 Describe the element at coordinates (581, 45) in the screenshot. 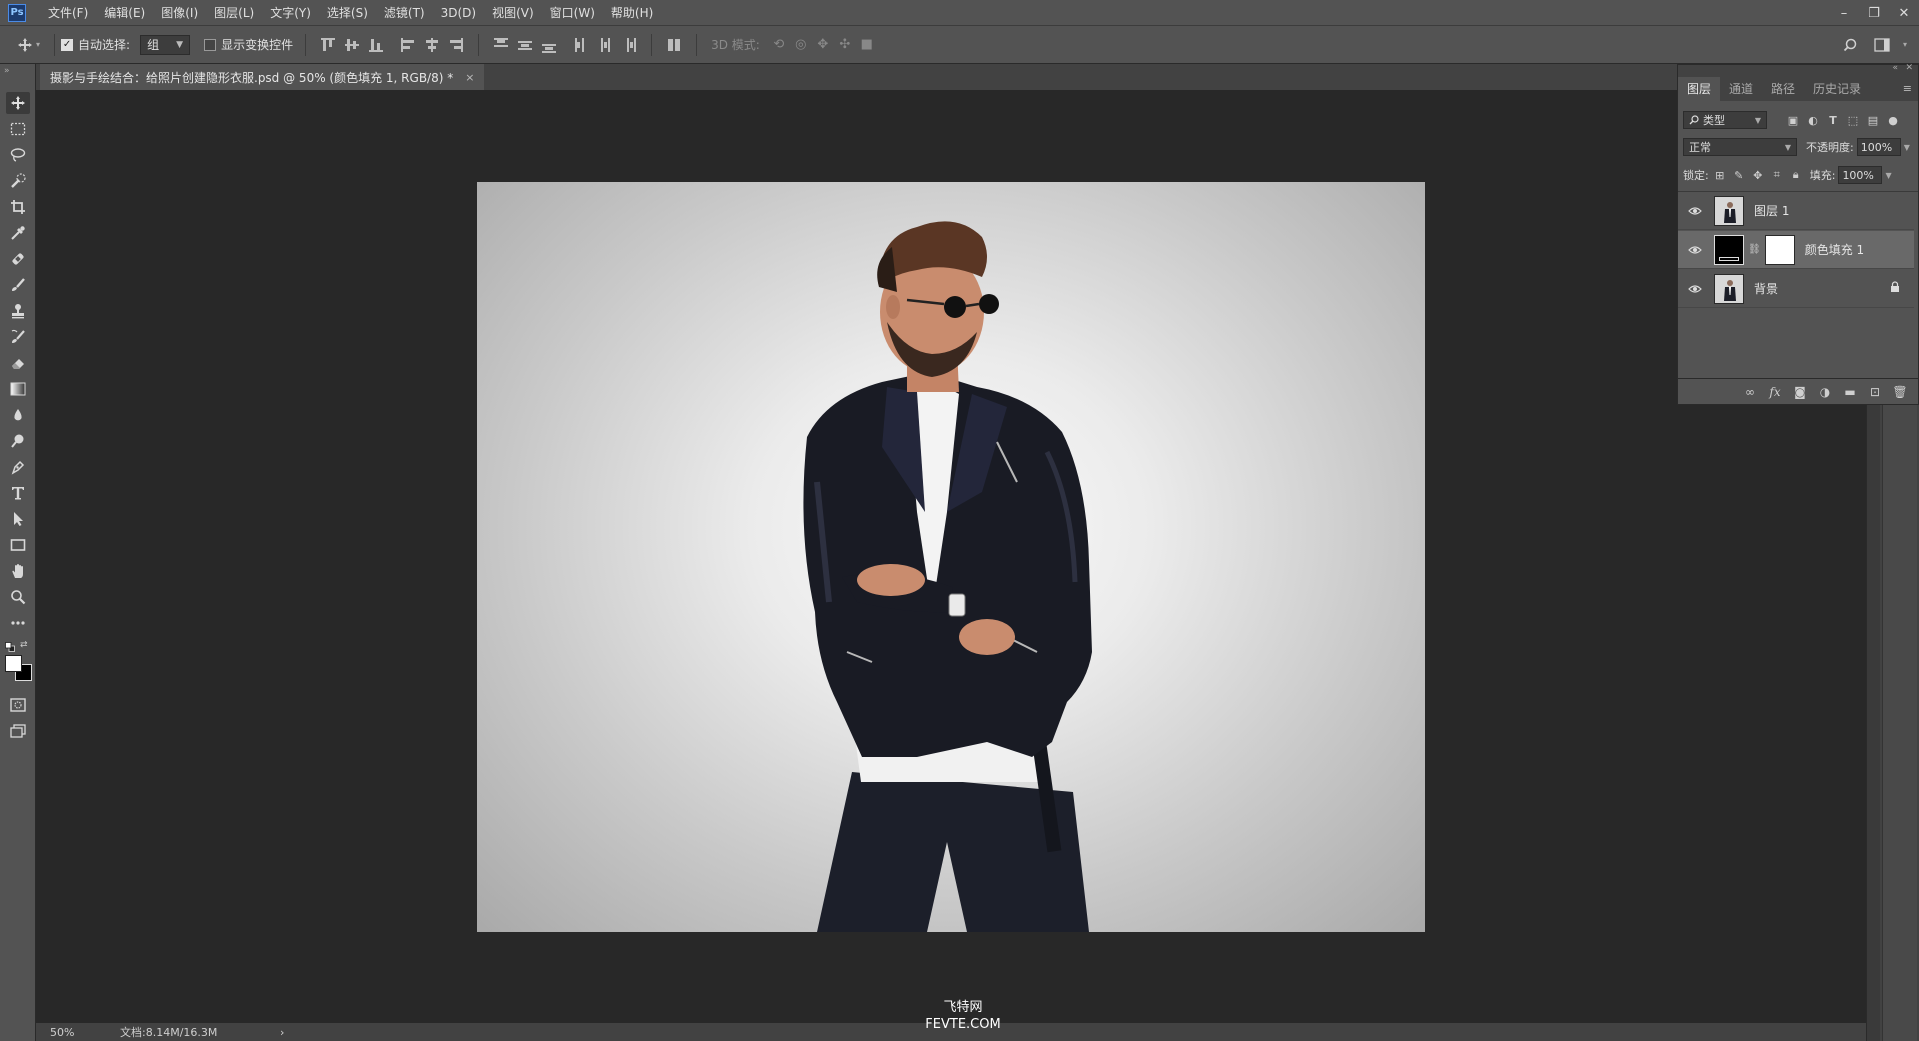

I see `distribute-left-icon` at that location.